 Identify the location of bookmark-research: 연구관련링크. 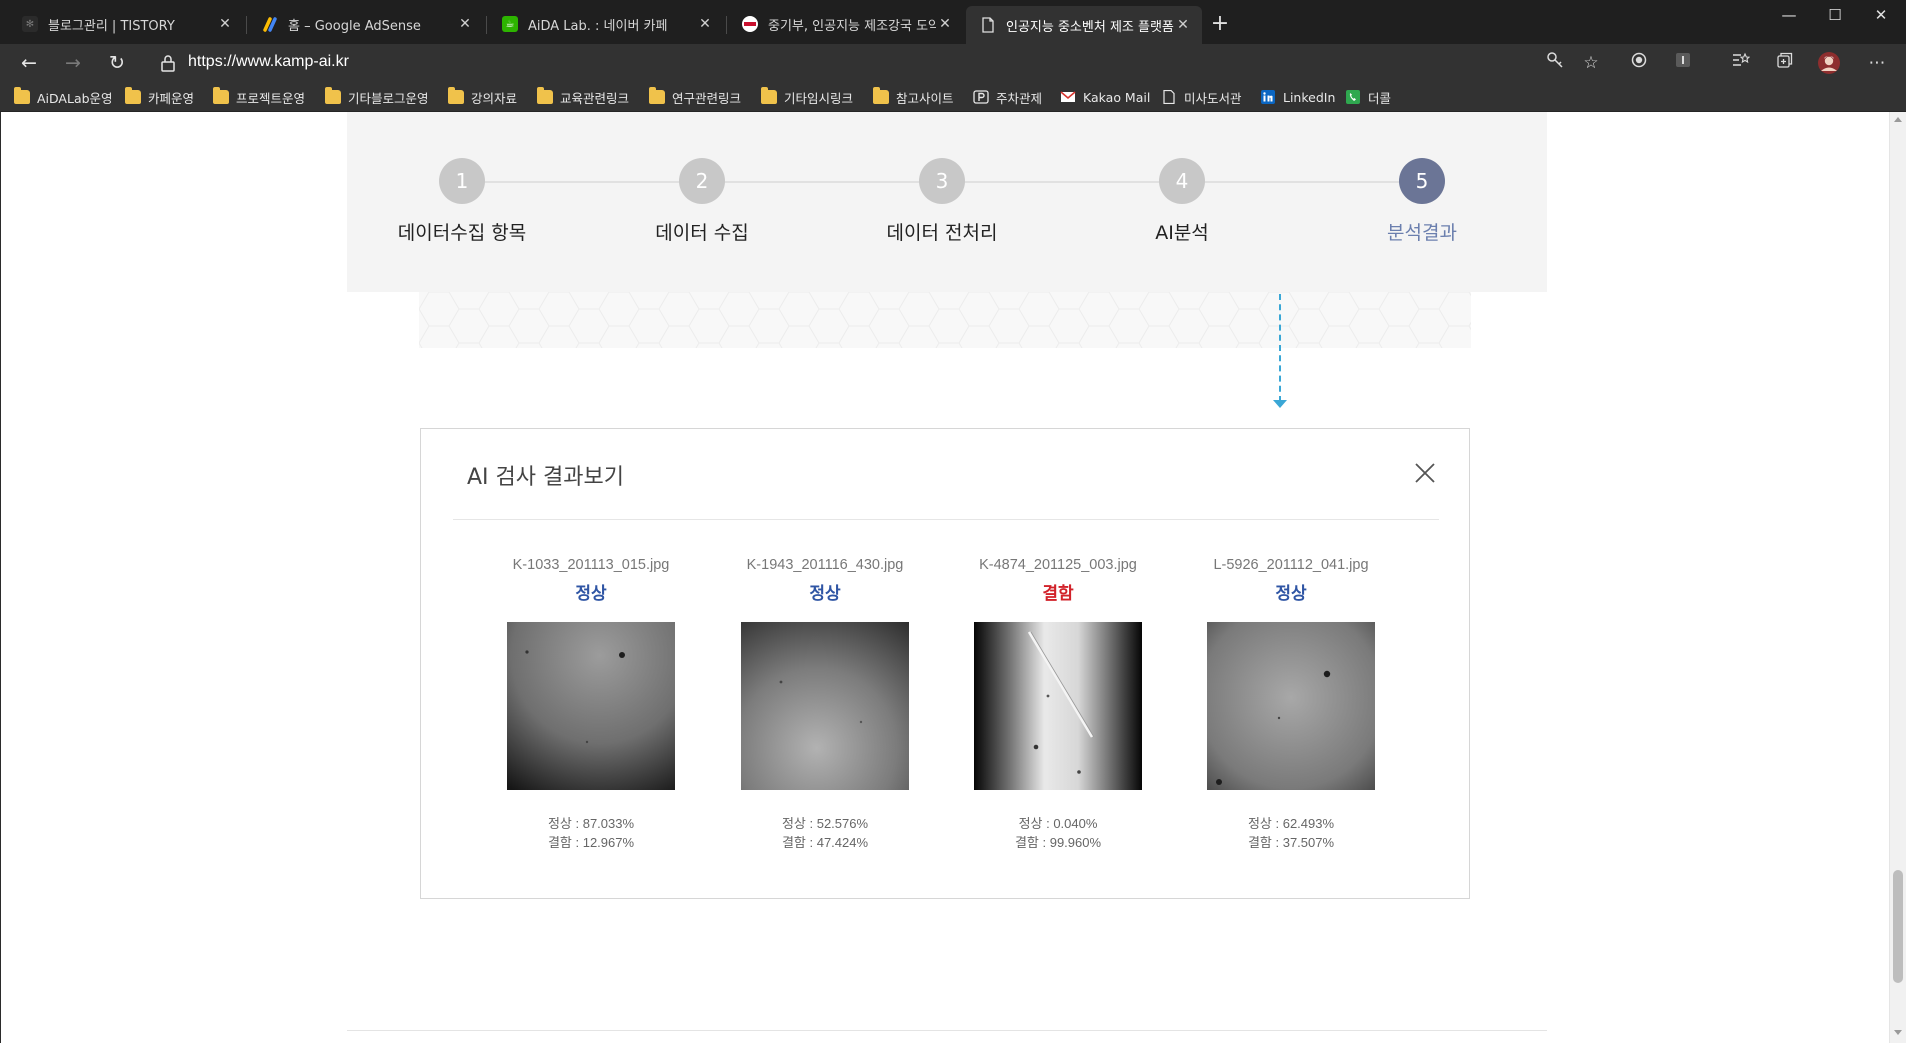
(695, 97).